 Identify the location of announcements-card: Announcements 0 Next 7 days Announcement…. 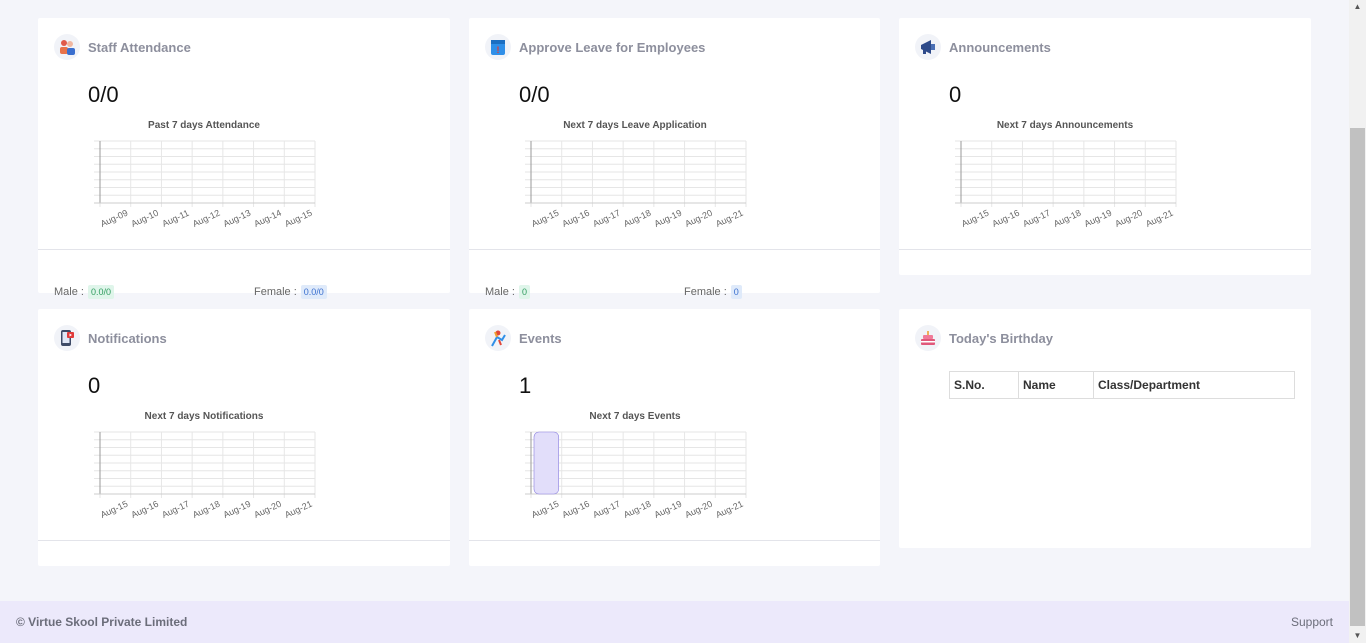
(1105, 146).